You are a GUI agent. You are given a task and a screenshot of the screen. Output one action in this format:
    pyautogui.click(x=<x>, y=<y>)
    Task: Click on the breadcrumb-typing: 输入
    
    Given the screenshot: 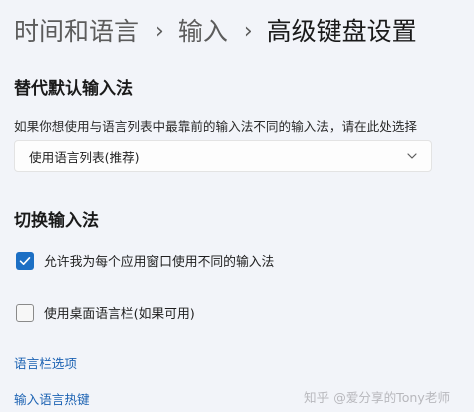 What is the action you would take?
    pyautogui.click(x=203, y=32)
    